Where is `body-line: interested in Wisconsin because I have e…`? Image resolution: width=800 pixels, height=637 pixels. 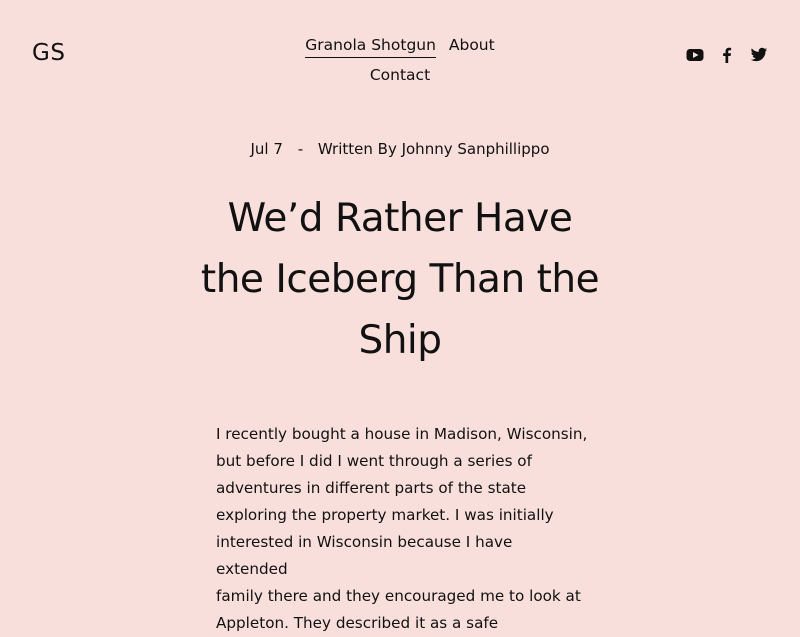 body-line: interested in Wisconsin because I have e… is located at coordinates (364, 555).